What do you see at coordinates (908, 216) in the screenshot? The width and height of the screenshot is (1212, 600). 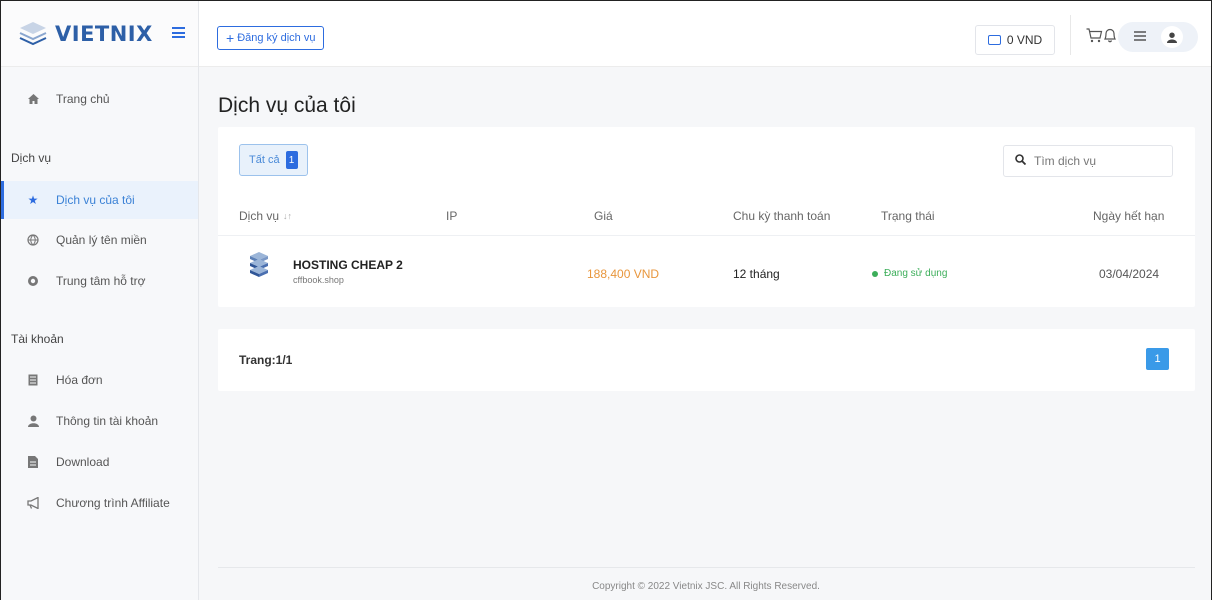 I see `column-header-status: Trạng thái` at bounding box center [908, 216].